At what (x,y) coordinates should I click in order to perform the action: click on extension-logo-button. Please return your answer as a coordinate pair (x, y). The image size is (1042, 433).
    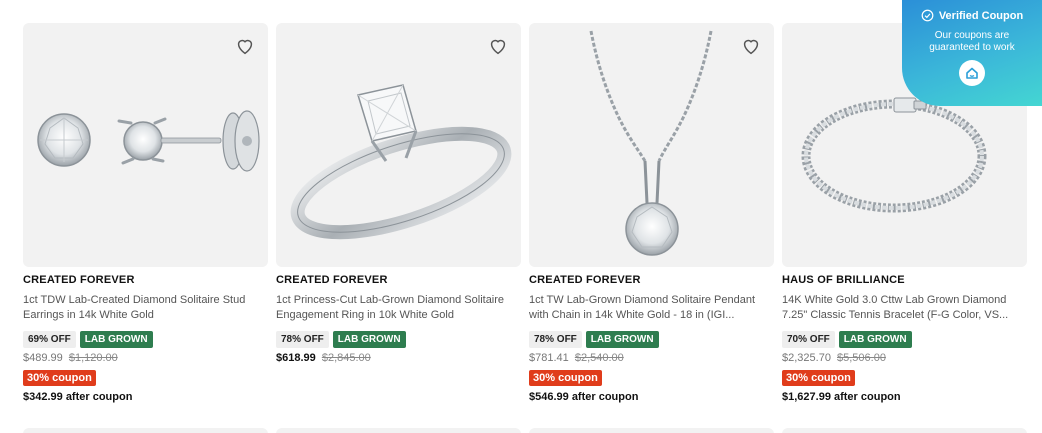
    Looking at the image, I should click on (972, 73).